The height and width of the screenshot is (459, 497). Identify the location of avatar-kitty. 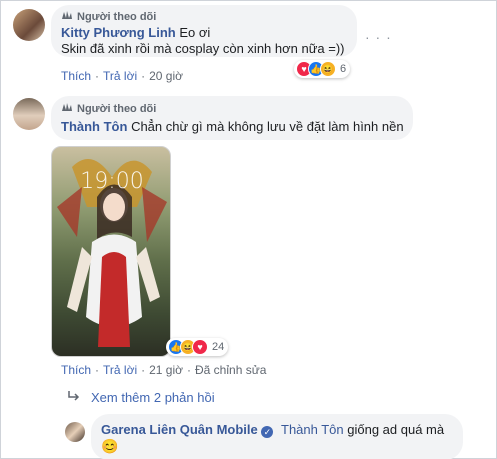
(29, 25).